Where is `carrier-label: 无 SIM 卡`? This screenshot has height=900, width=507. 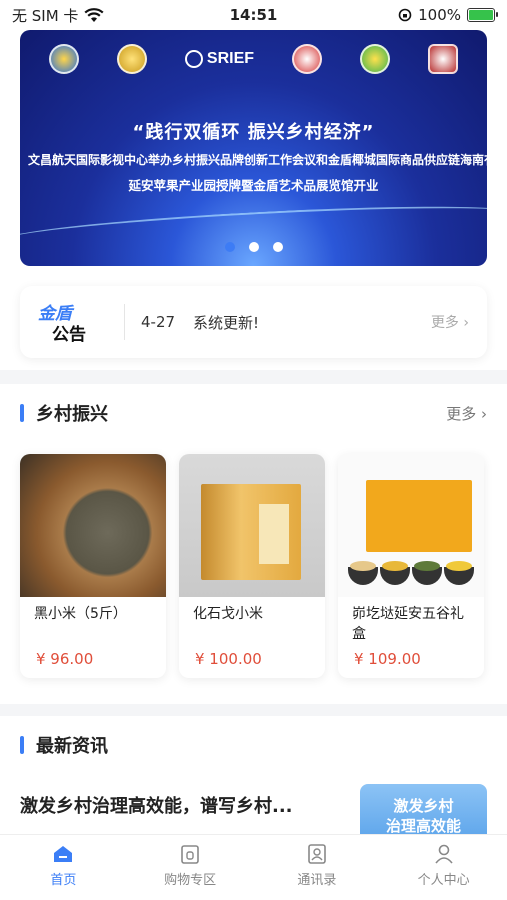
carrier-label: 无 SIM 卡 is located at coordinates (45, 15).